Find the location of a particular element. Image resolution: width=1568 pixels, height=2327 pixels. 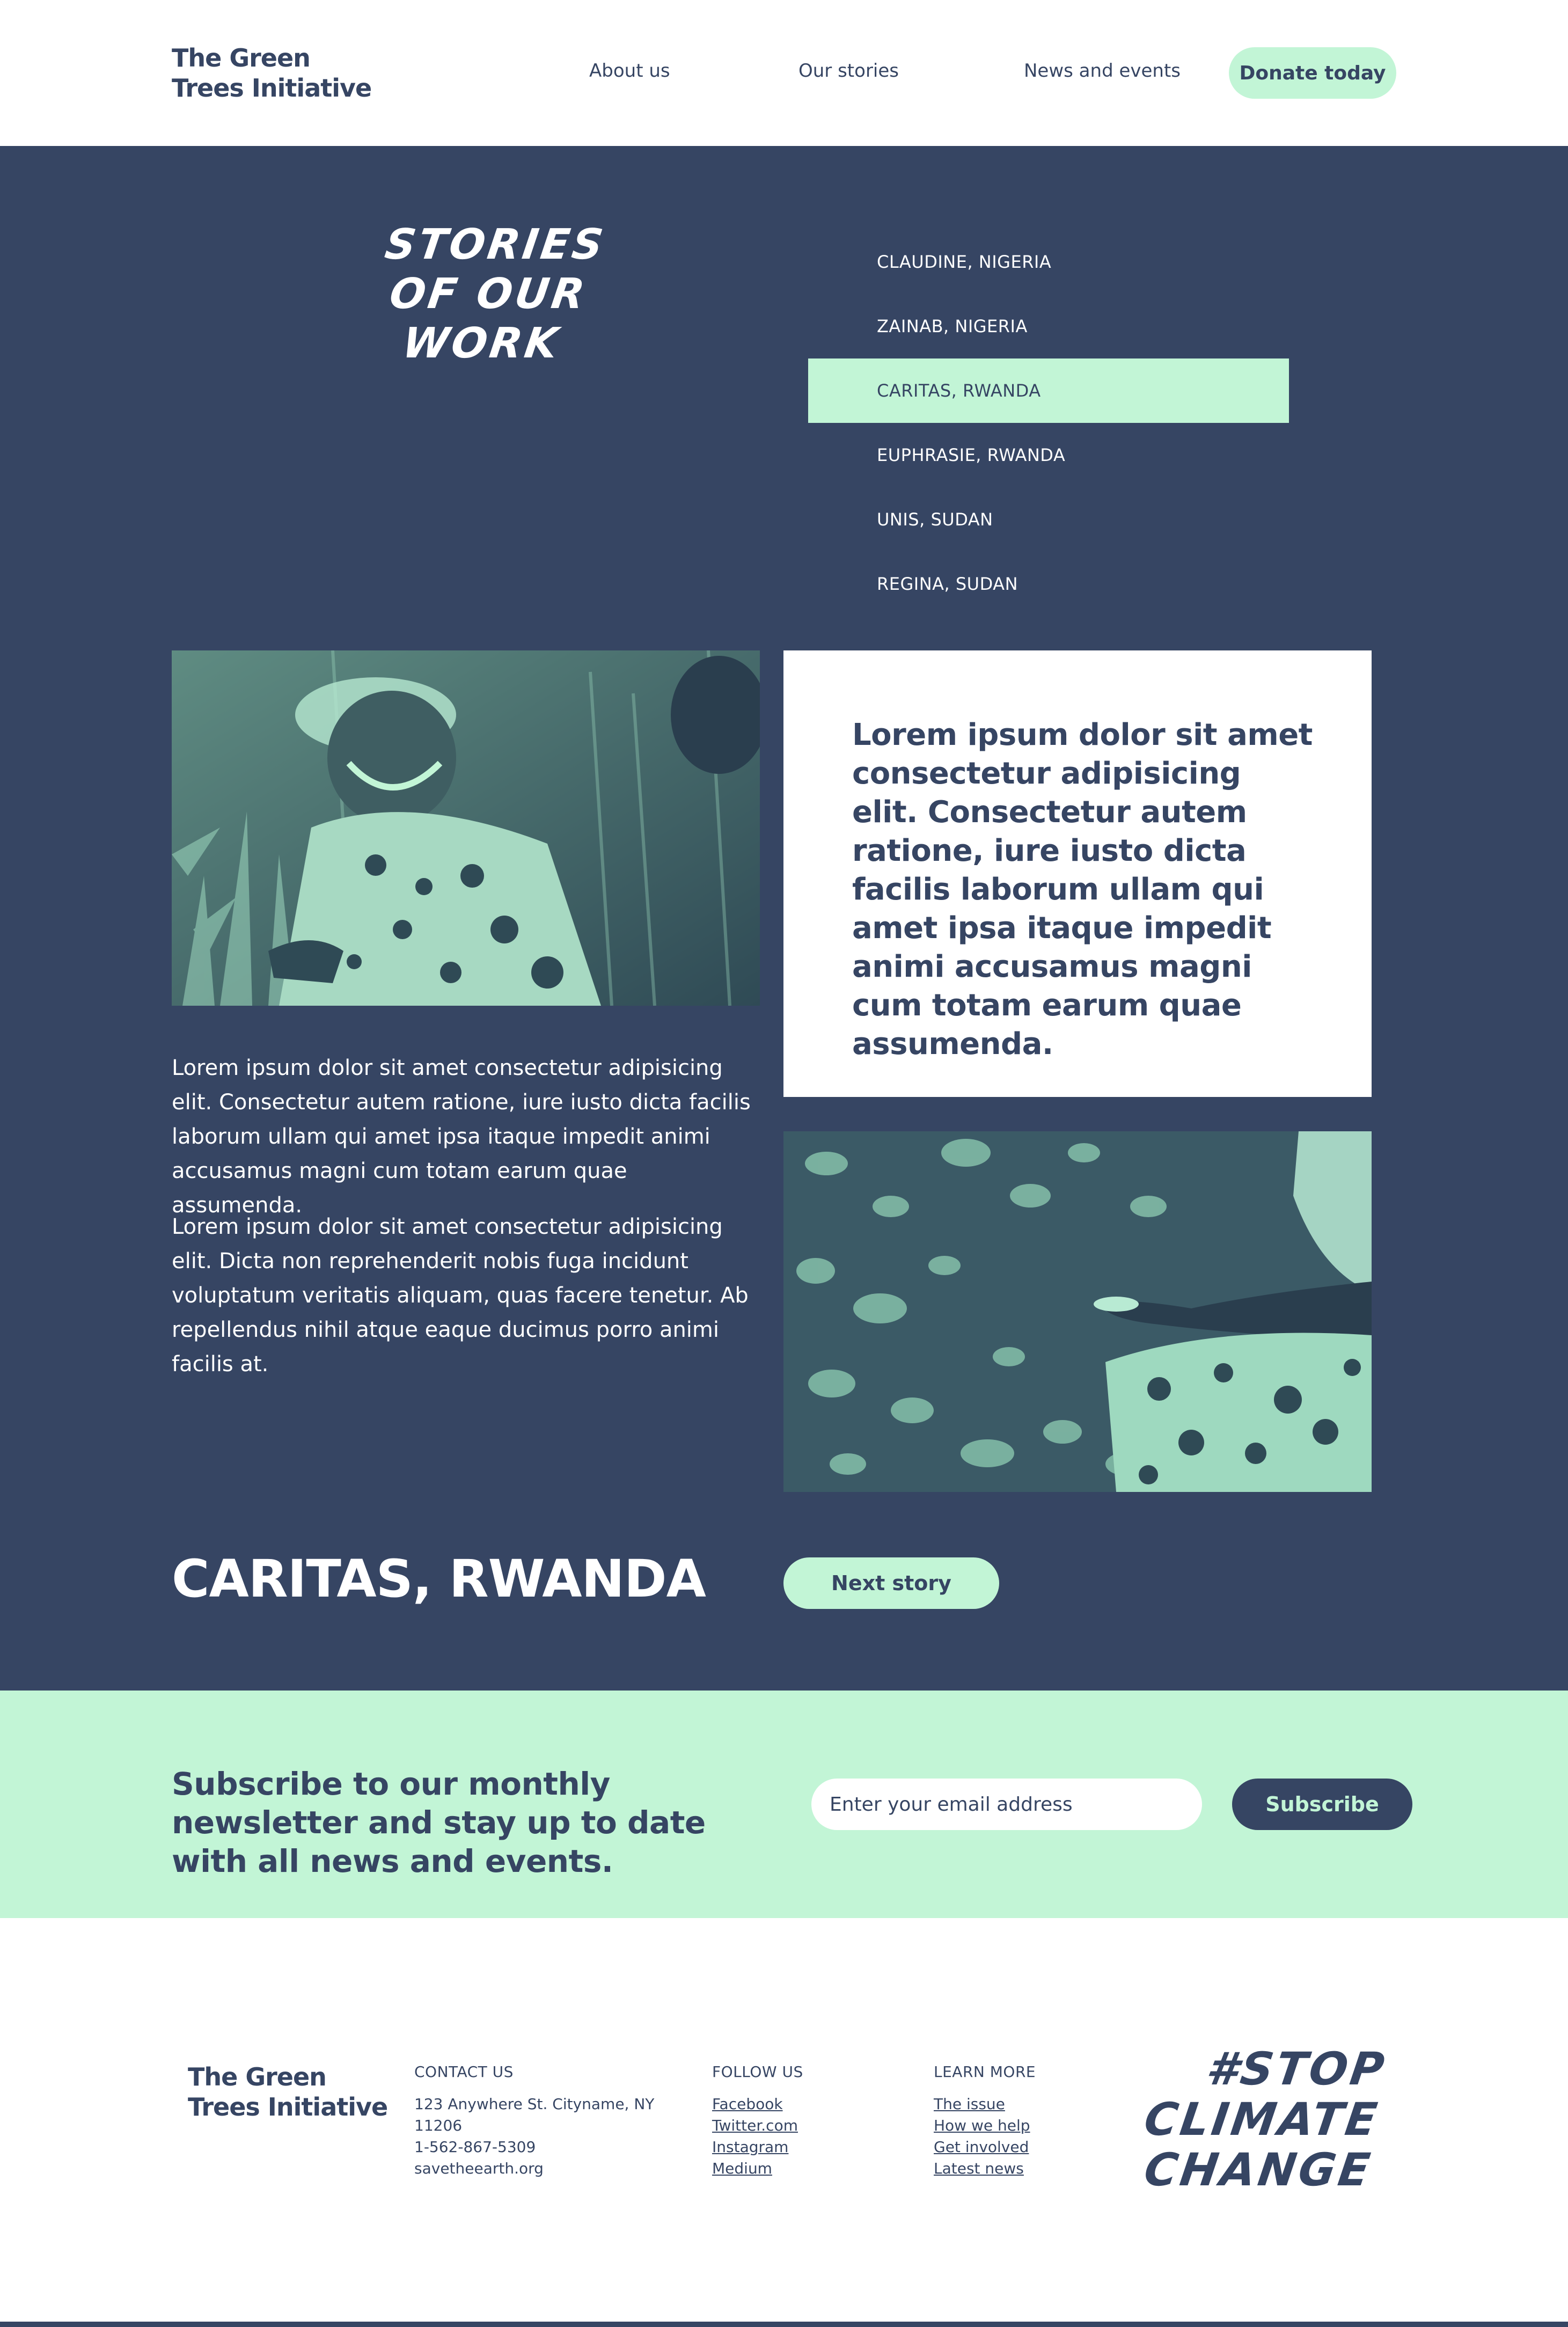

follow-link-instagram: Instagram is located at coordinates (757, 2147).